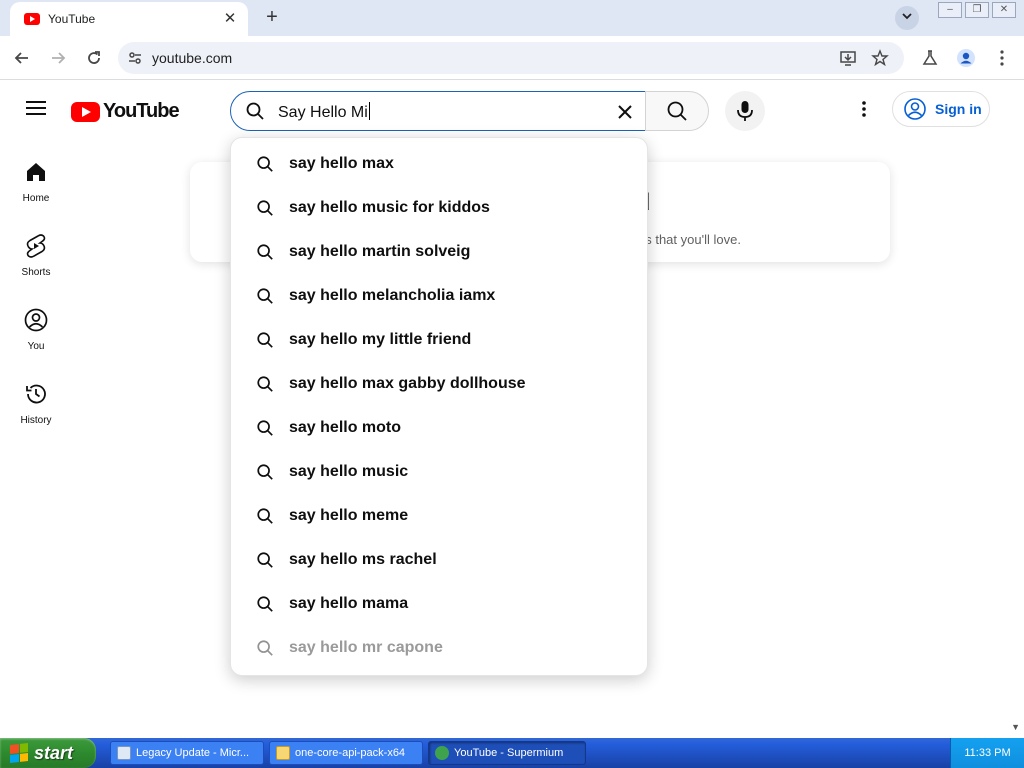 The image size is (1024, 768). Describe the element at coordinates (625, 112) in the screenshot. I see `clear-search-button` at that location.